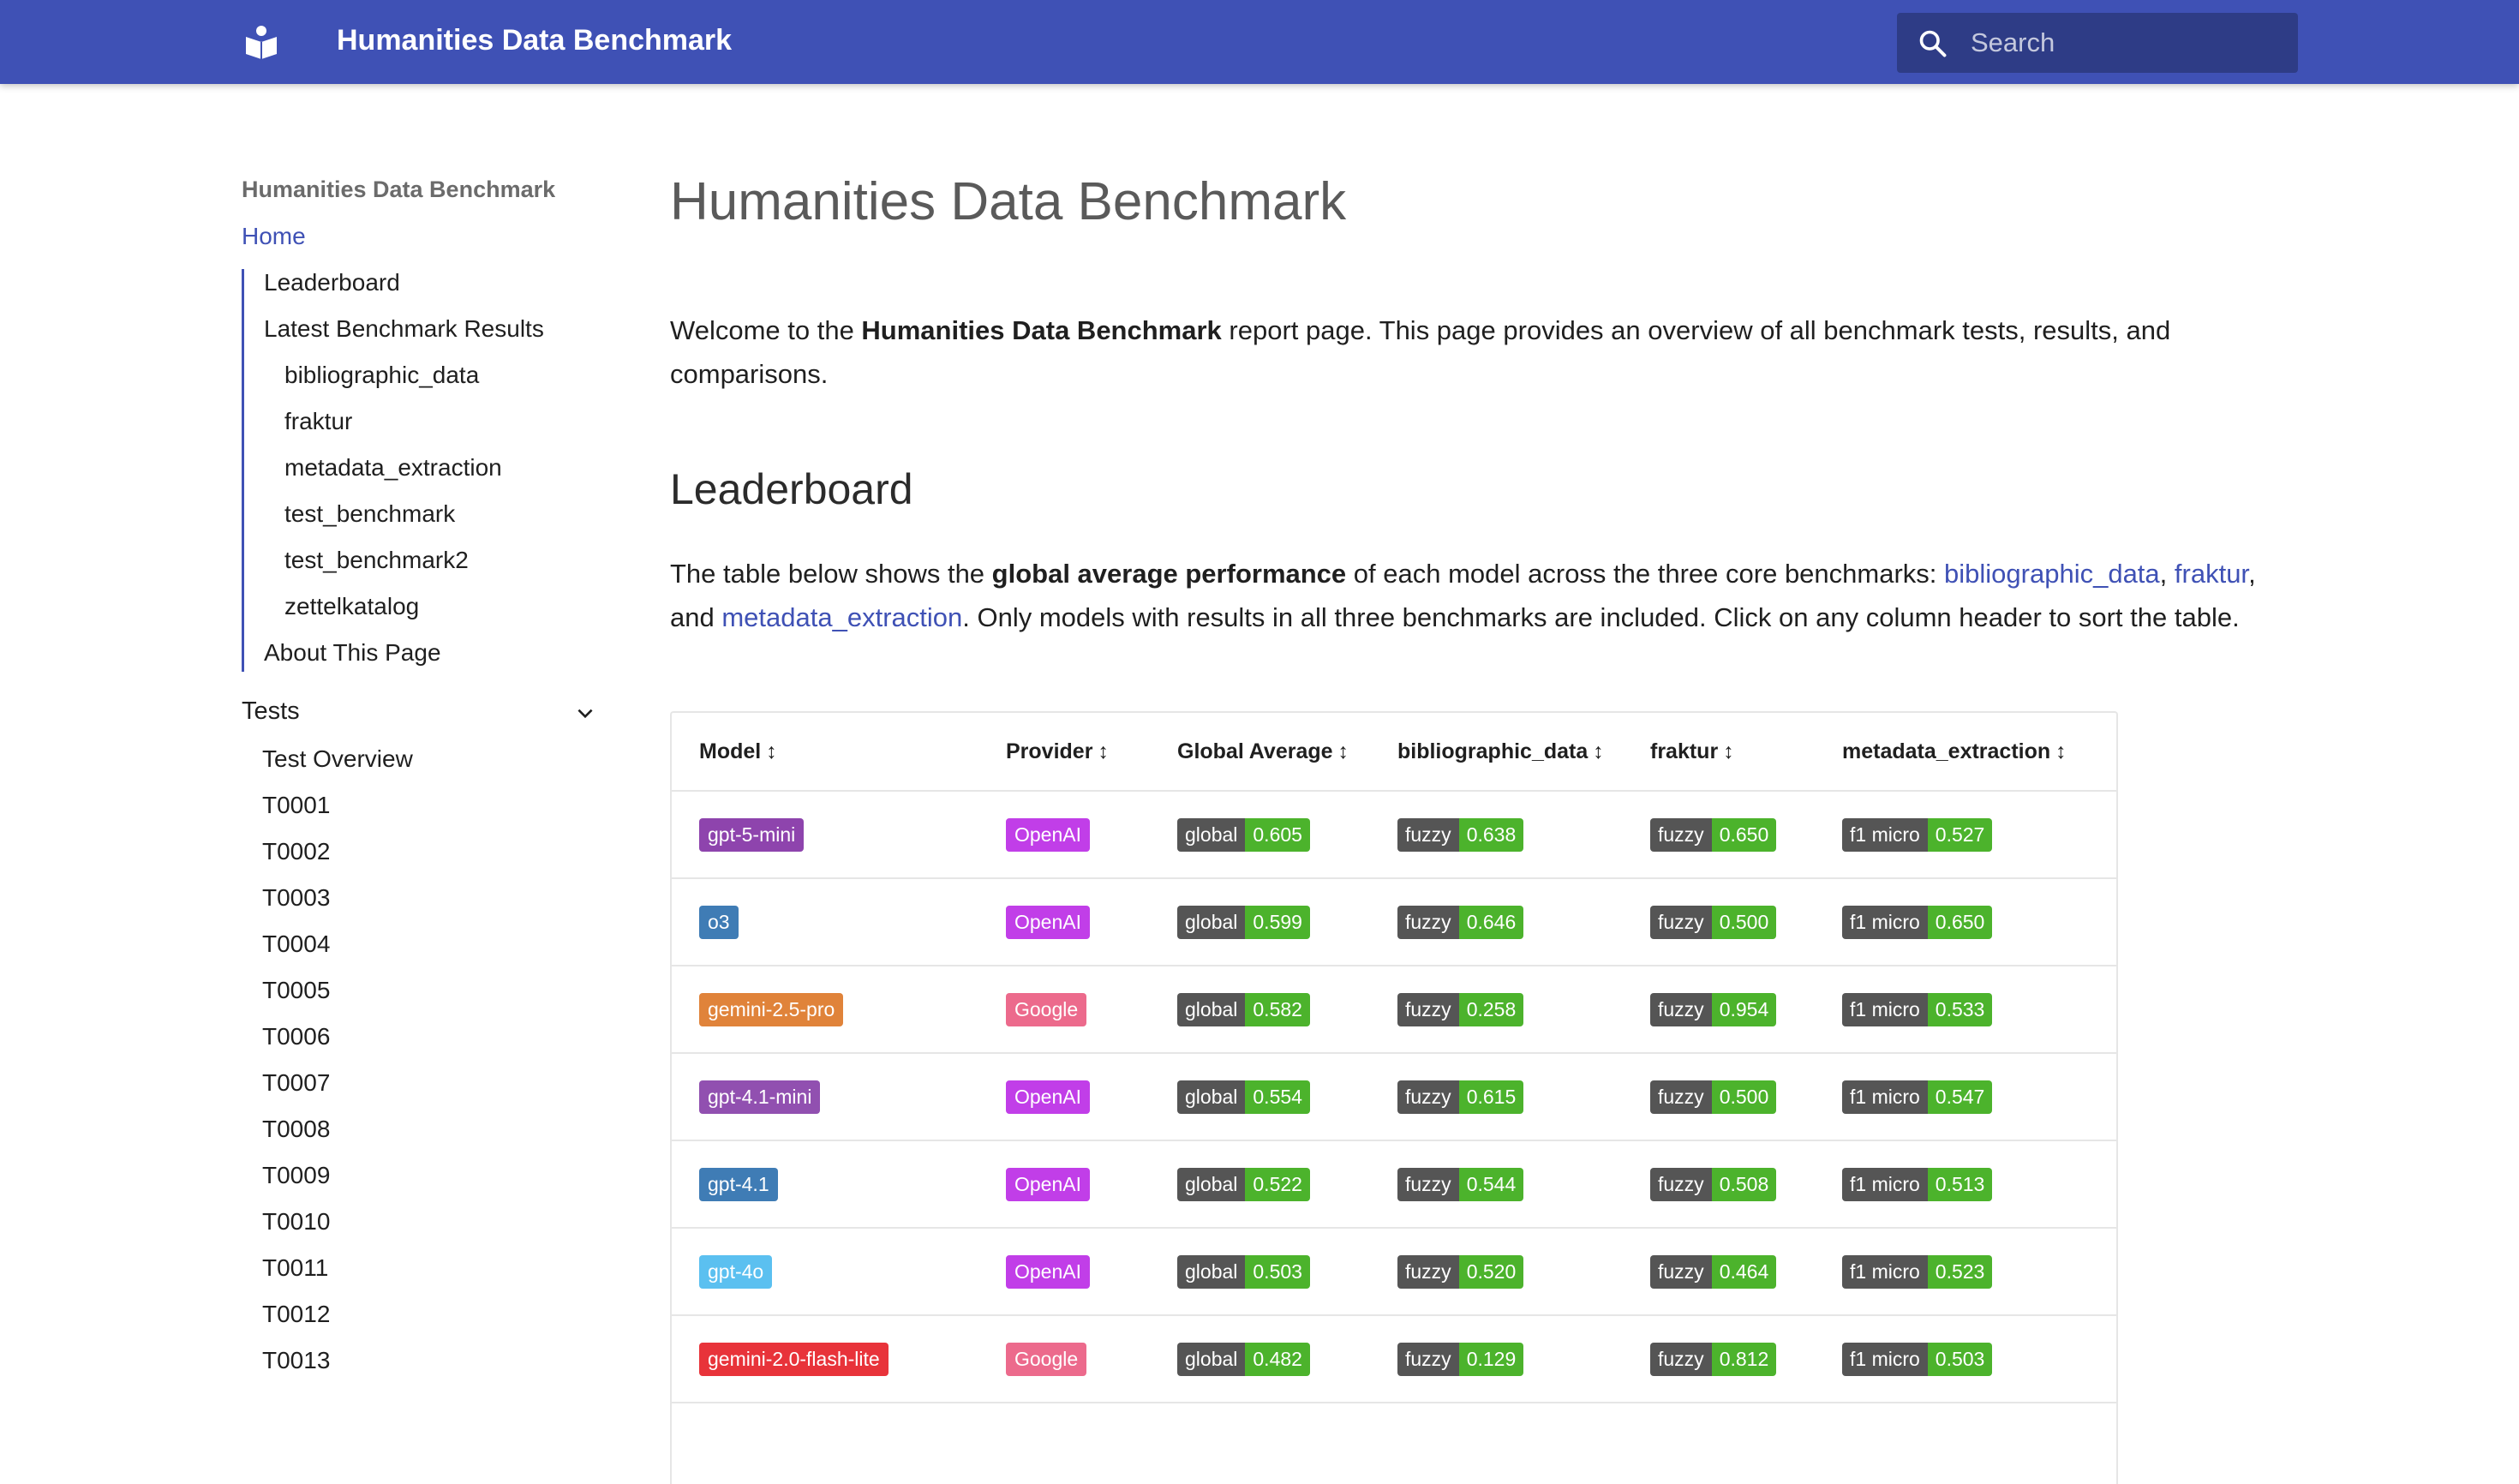  Describe the element at coordinates (393, 468) in the screenshot. I see `sidebar-item-metadata-extraction: metadata_extraction` at that location.